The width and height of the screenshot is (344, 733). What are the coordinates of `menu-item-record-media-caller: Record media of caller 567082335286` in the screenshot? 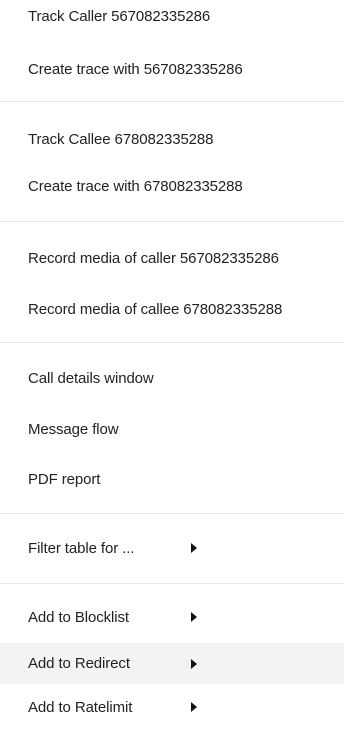 It's located at (172, 258).